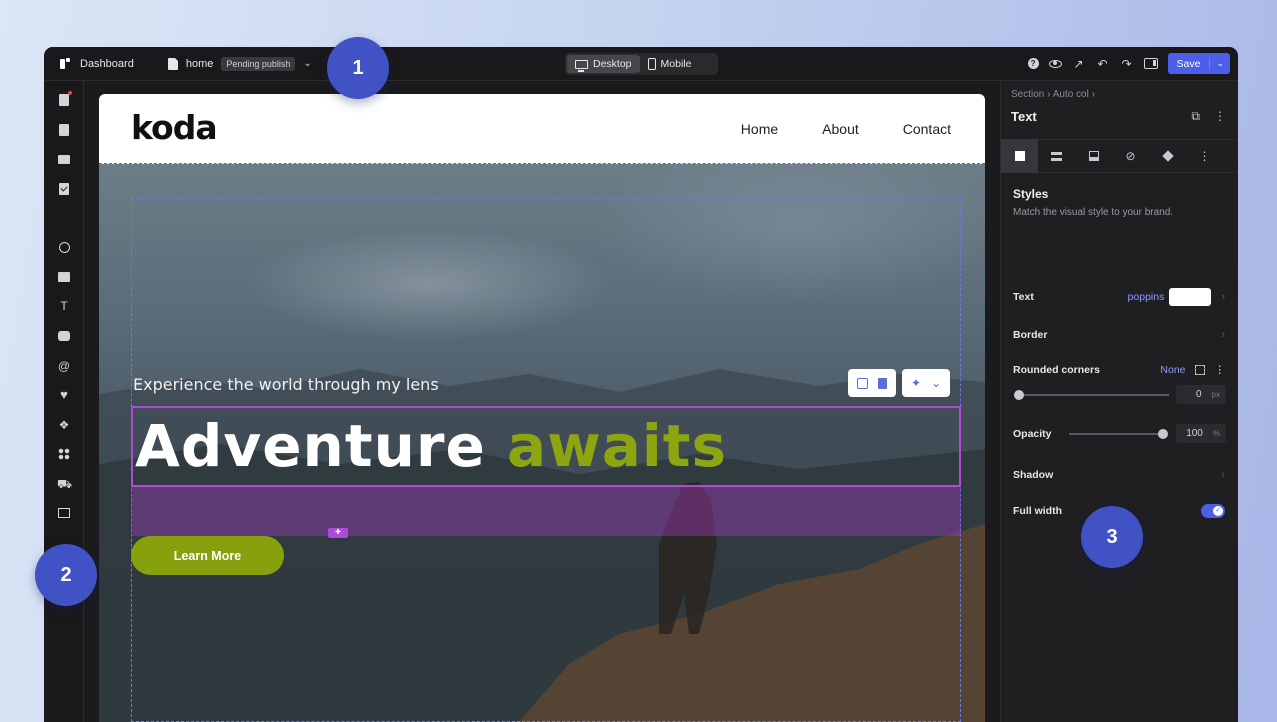 The width and height of the screenshot is (1277, 722). Describe the element at coordinates (1056, 370) in the screenshot. I see `rounded-corners-label: Rounded corners` at that location.